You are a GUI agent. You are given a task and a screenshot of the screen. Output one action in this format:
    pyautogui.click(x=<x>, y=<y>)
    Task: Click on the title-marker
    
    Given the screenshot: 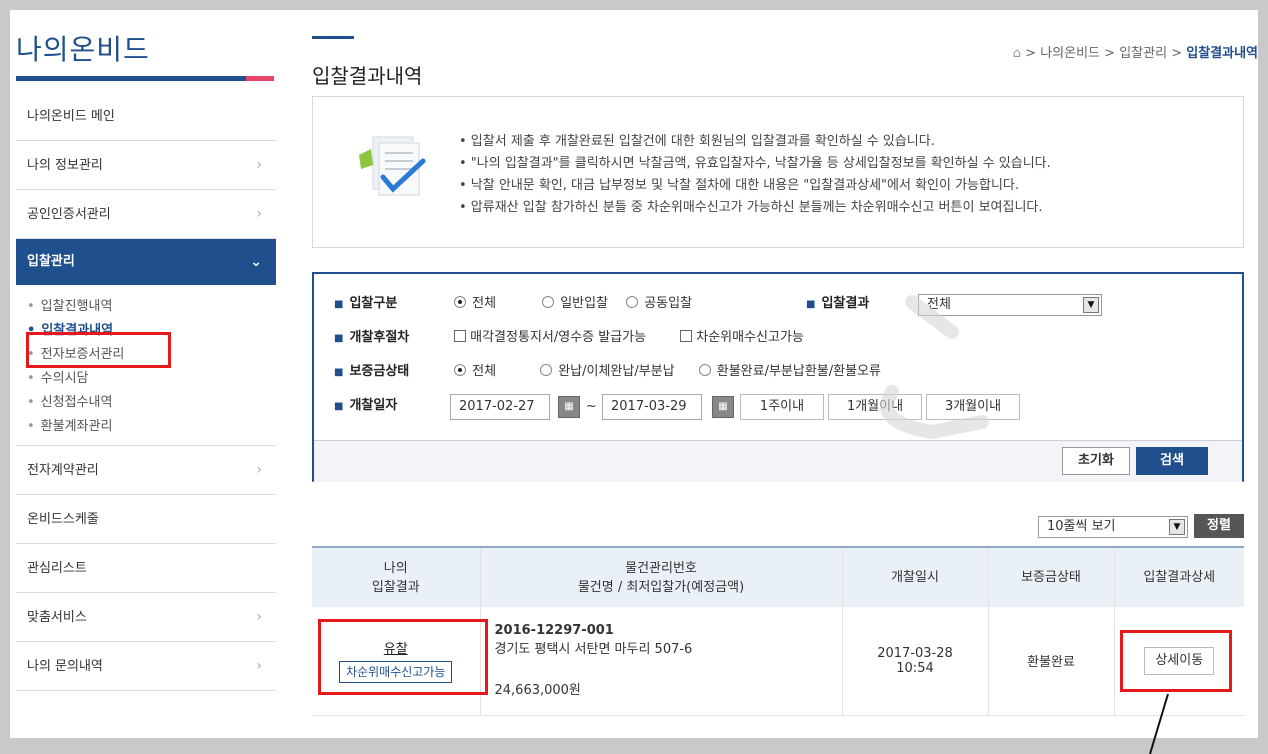 What is the action you would take?
    pyautogui.click(x=333, y=37)
    